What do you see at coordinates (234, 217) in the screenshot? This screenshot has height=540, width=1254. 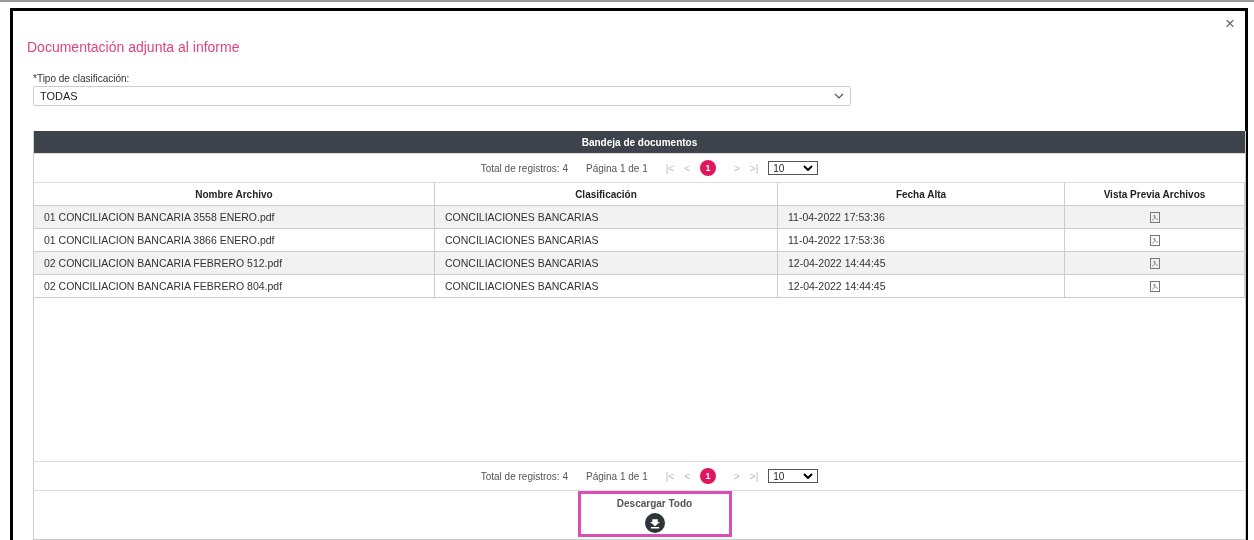 I see `table-cell: 01 CONCILIACION BANCARIA 3558 ENERO.pdf` at bounding box center [234, 217].